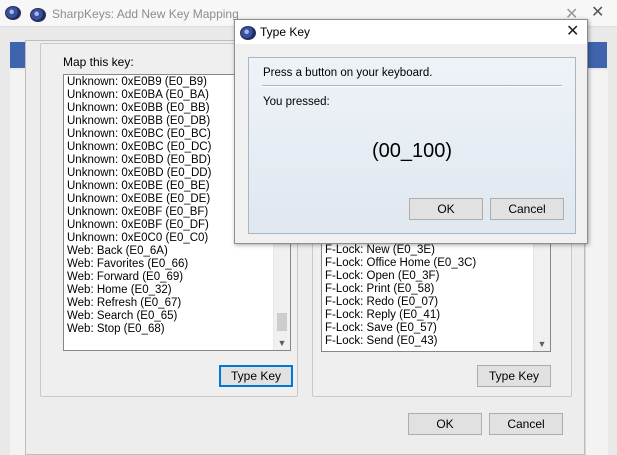 The height and width of the screenshot is (455, 617). Describe the element at coordinates (514, 376) in the screenshot. I see `map-to-type-key-button: Type Key` at that location.